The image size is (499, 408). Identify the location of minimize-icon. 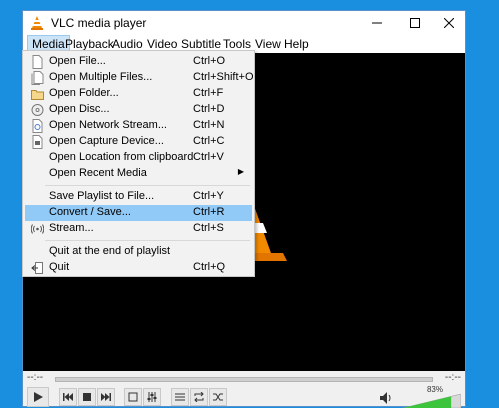
(377, 23).